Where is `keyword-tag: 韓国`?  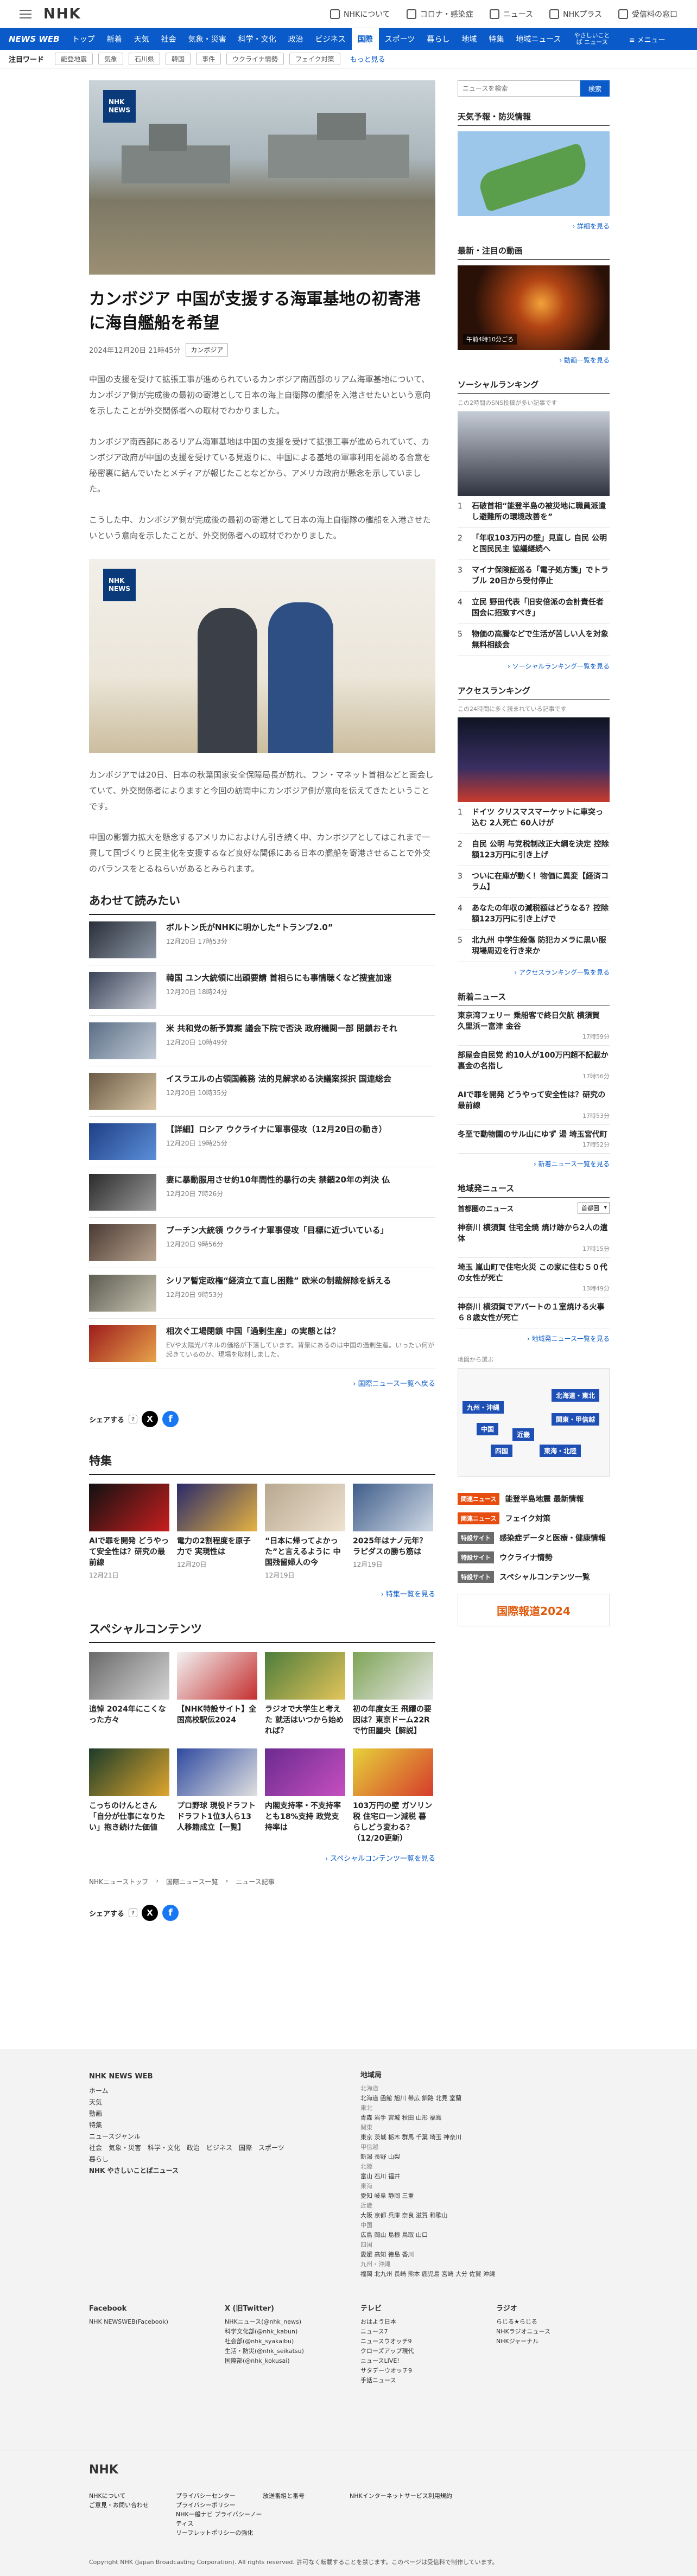
keyword-tag: 韓国 is located at coordinates (179, 59).